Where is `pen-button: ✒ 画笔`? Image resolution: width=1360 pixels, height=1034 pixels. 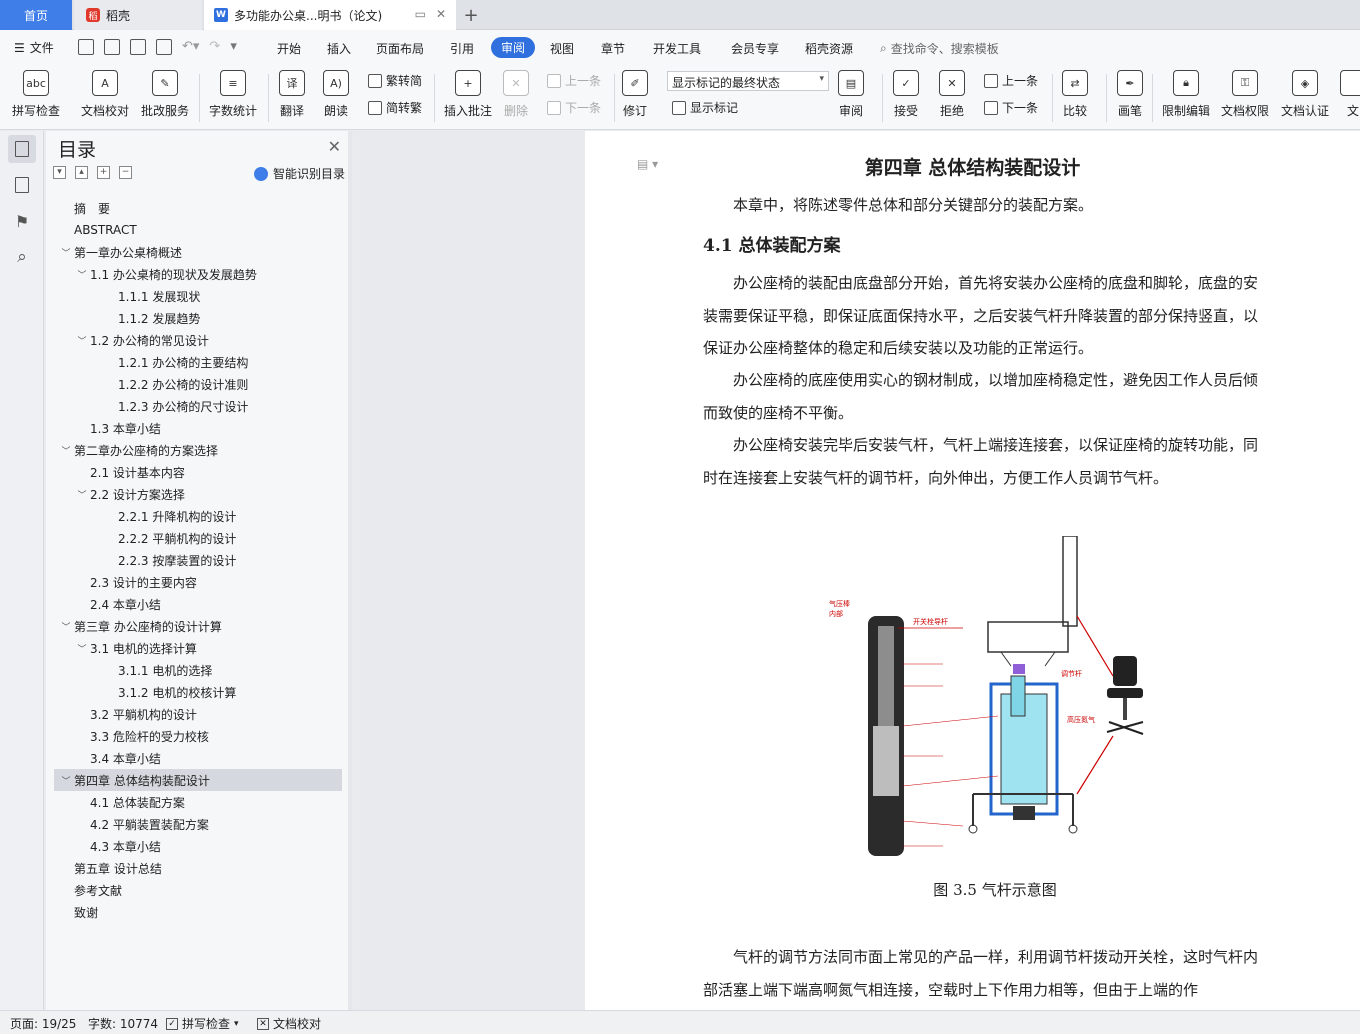
pen-button: ✒ 画笔 is located at coordinates (1130, 94).